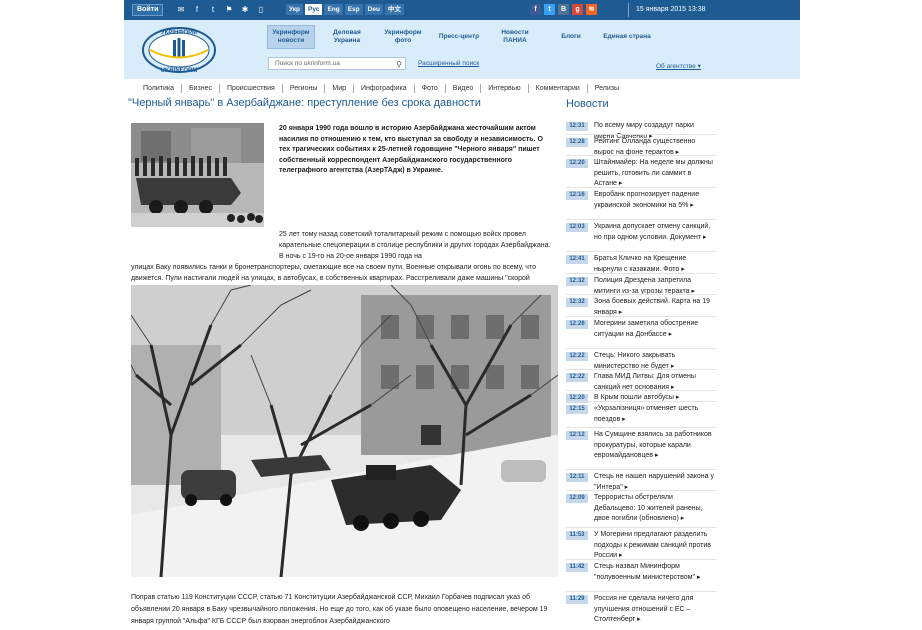 The image size is (922, 630). What do you see at coordinates (251, 88) in the screenshot?
I see `category-link: Происшествия` at bounding box center [251, 88].